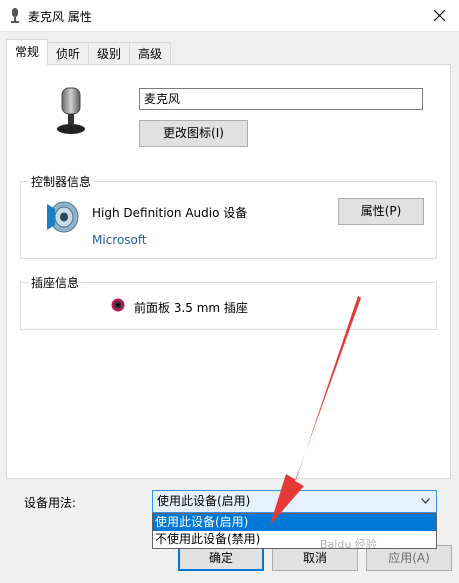  I want to click on title-bar: 麦克风 属性, so click(229, 16).